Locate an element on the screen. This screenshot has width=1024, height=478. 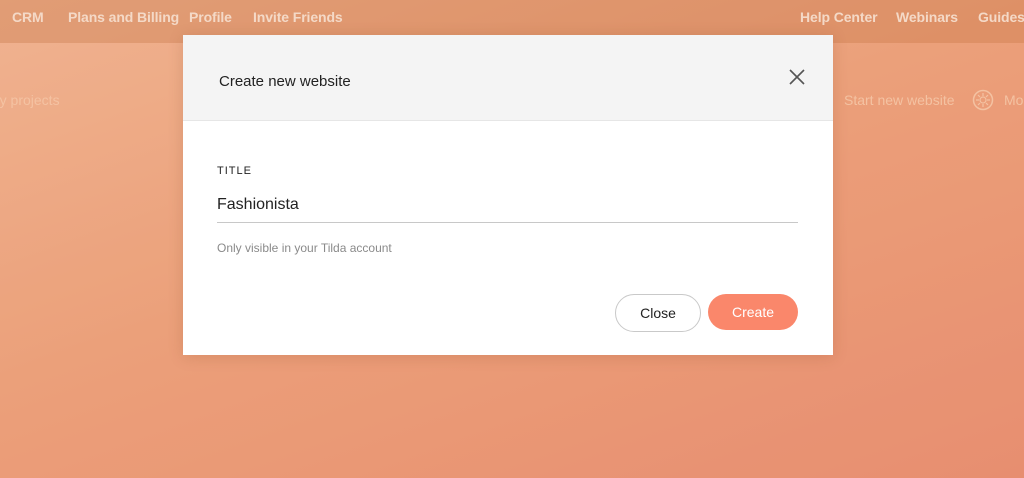
title-field-label: TITLE is located at coordinates (234, 171).